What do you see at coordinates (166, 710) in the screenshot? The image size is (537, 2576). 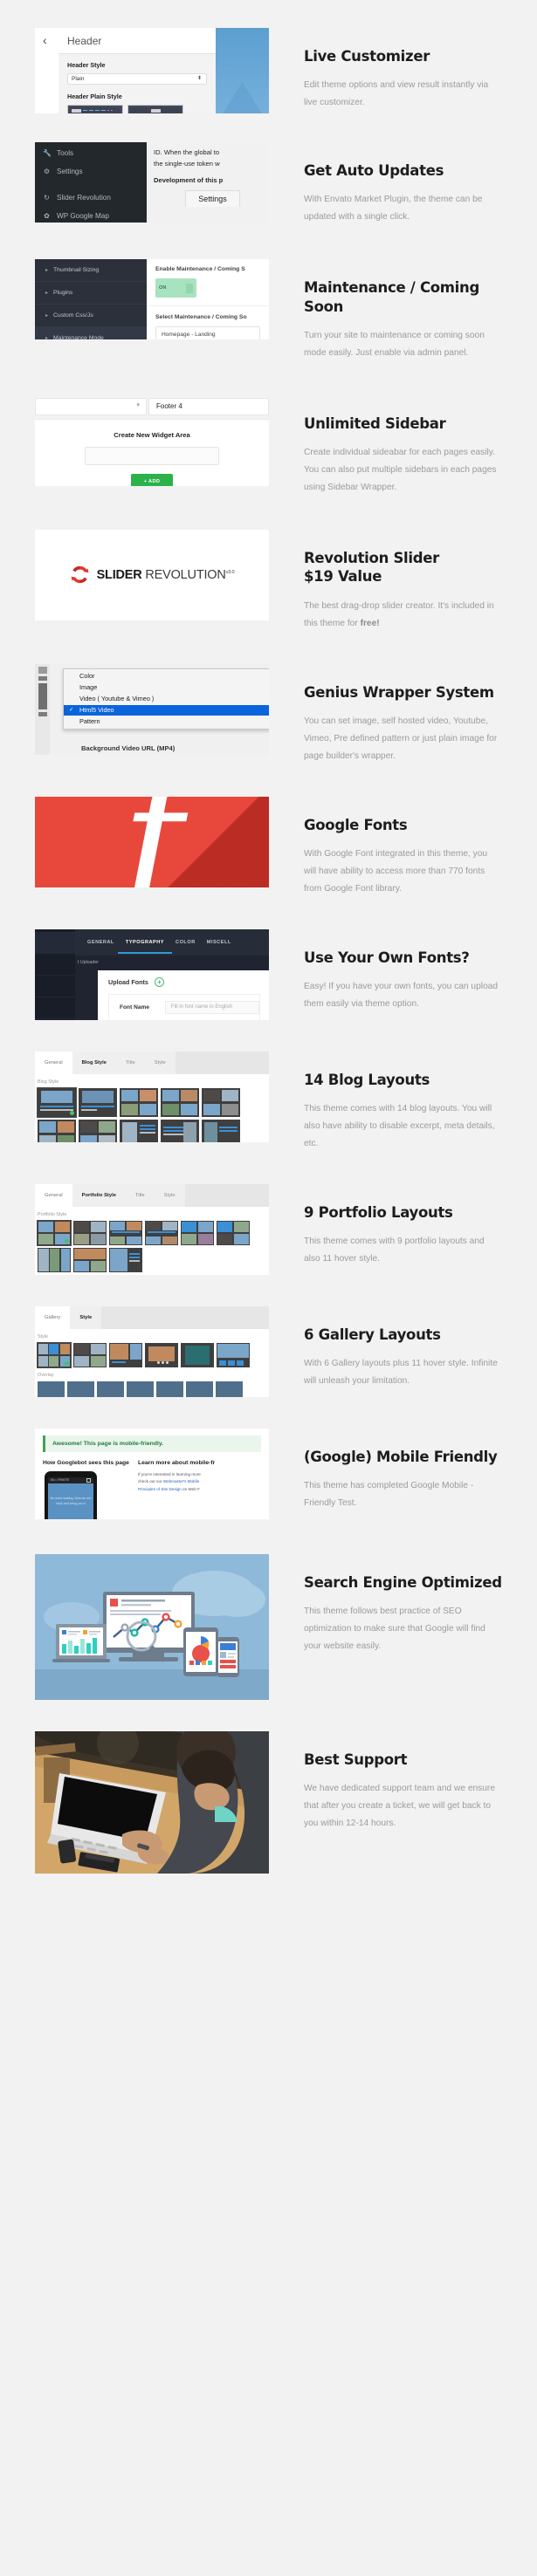 I see `menu-option-html5-video: Html5 Video` at bounding box center [166, 710].